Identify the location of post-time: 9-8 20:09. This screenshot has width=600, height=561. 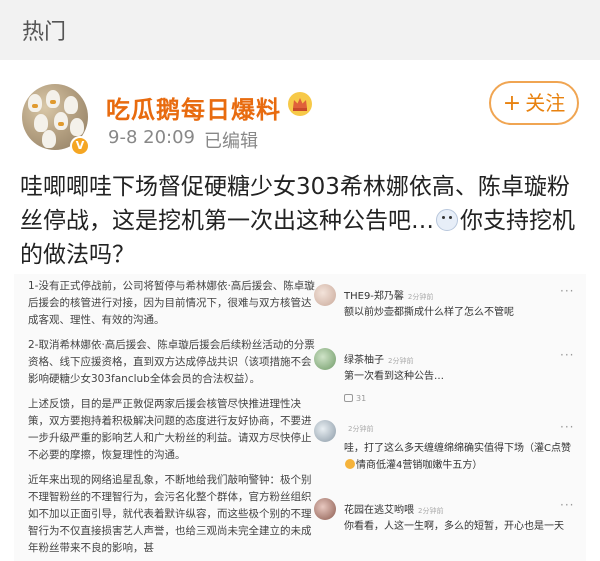
(151, 137).